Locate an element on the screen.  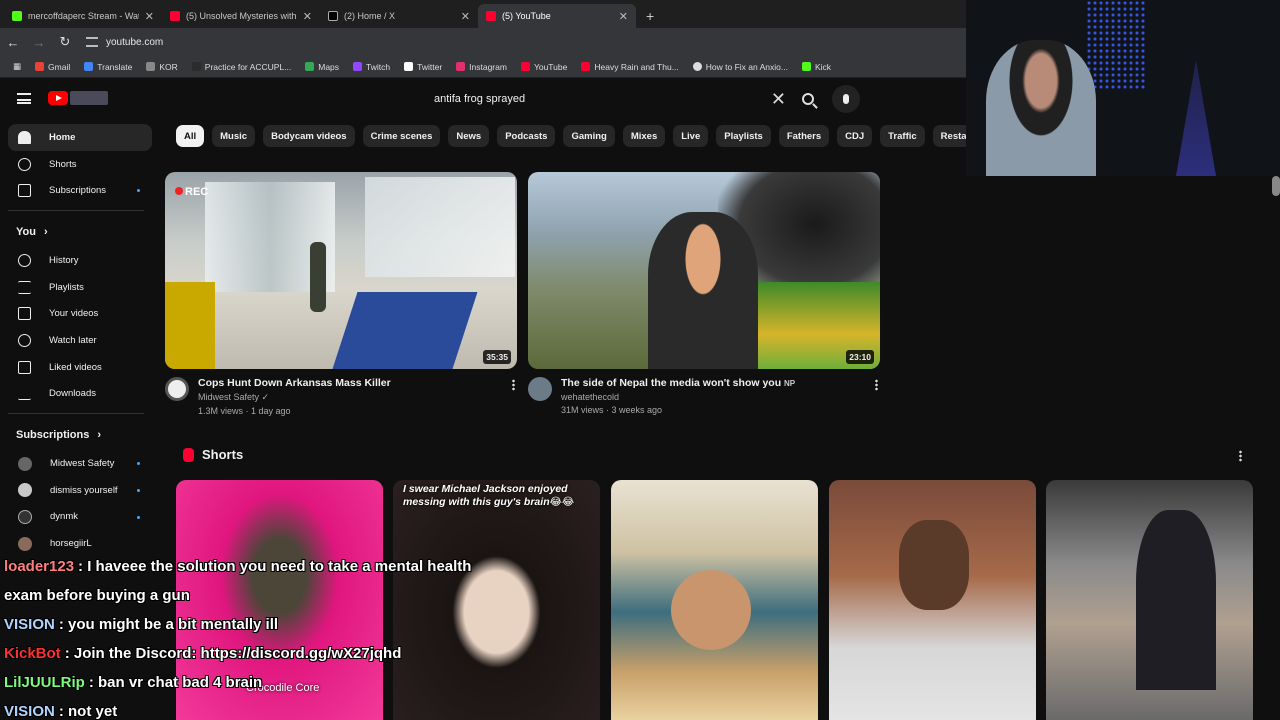
browser-tab-active: (5) YouTube ✕ is located at coordinates (557, 16).